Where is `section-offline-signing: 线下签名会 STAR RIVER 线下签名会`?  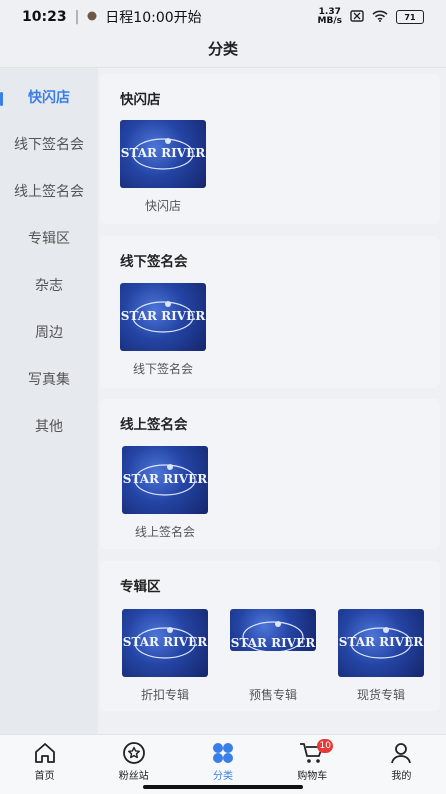
section-offline-signing: 线下签名会 STAR RIVER 线下签名会 is located at coordinates (270, 312).